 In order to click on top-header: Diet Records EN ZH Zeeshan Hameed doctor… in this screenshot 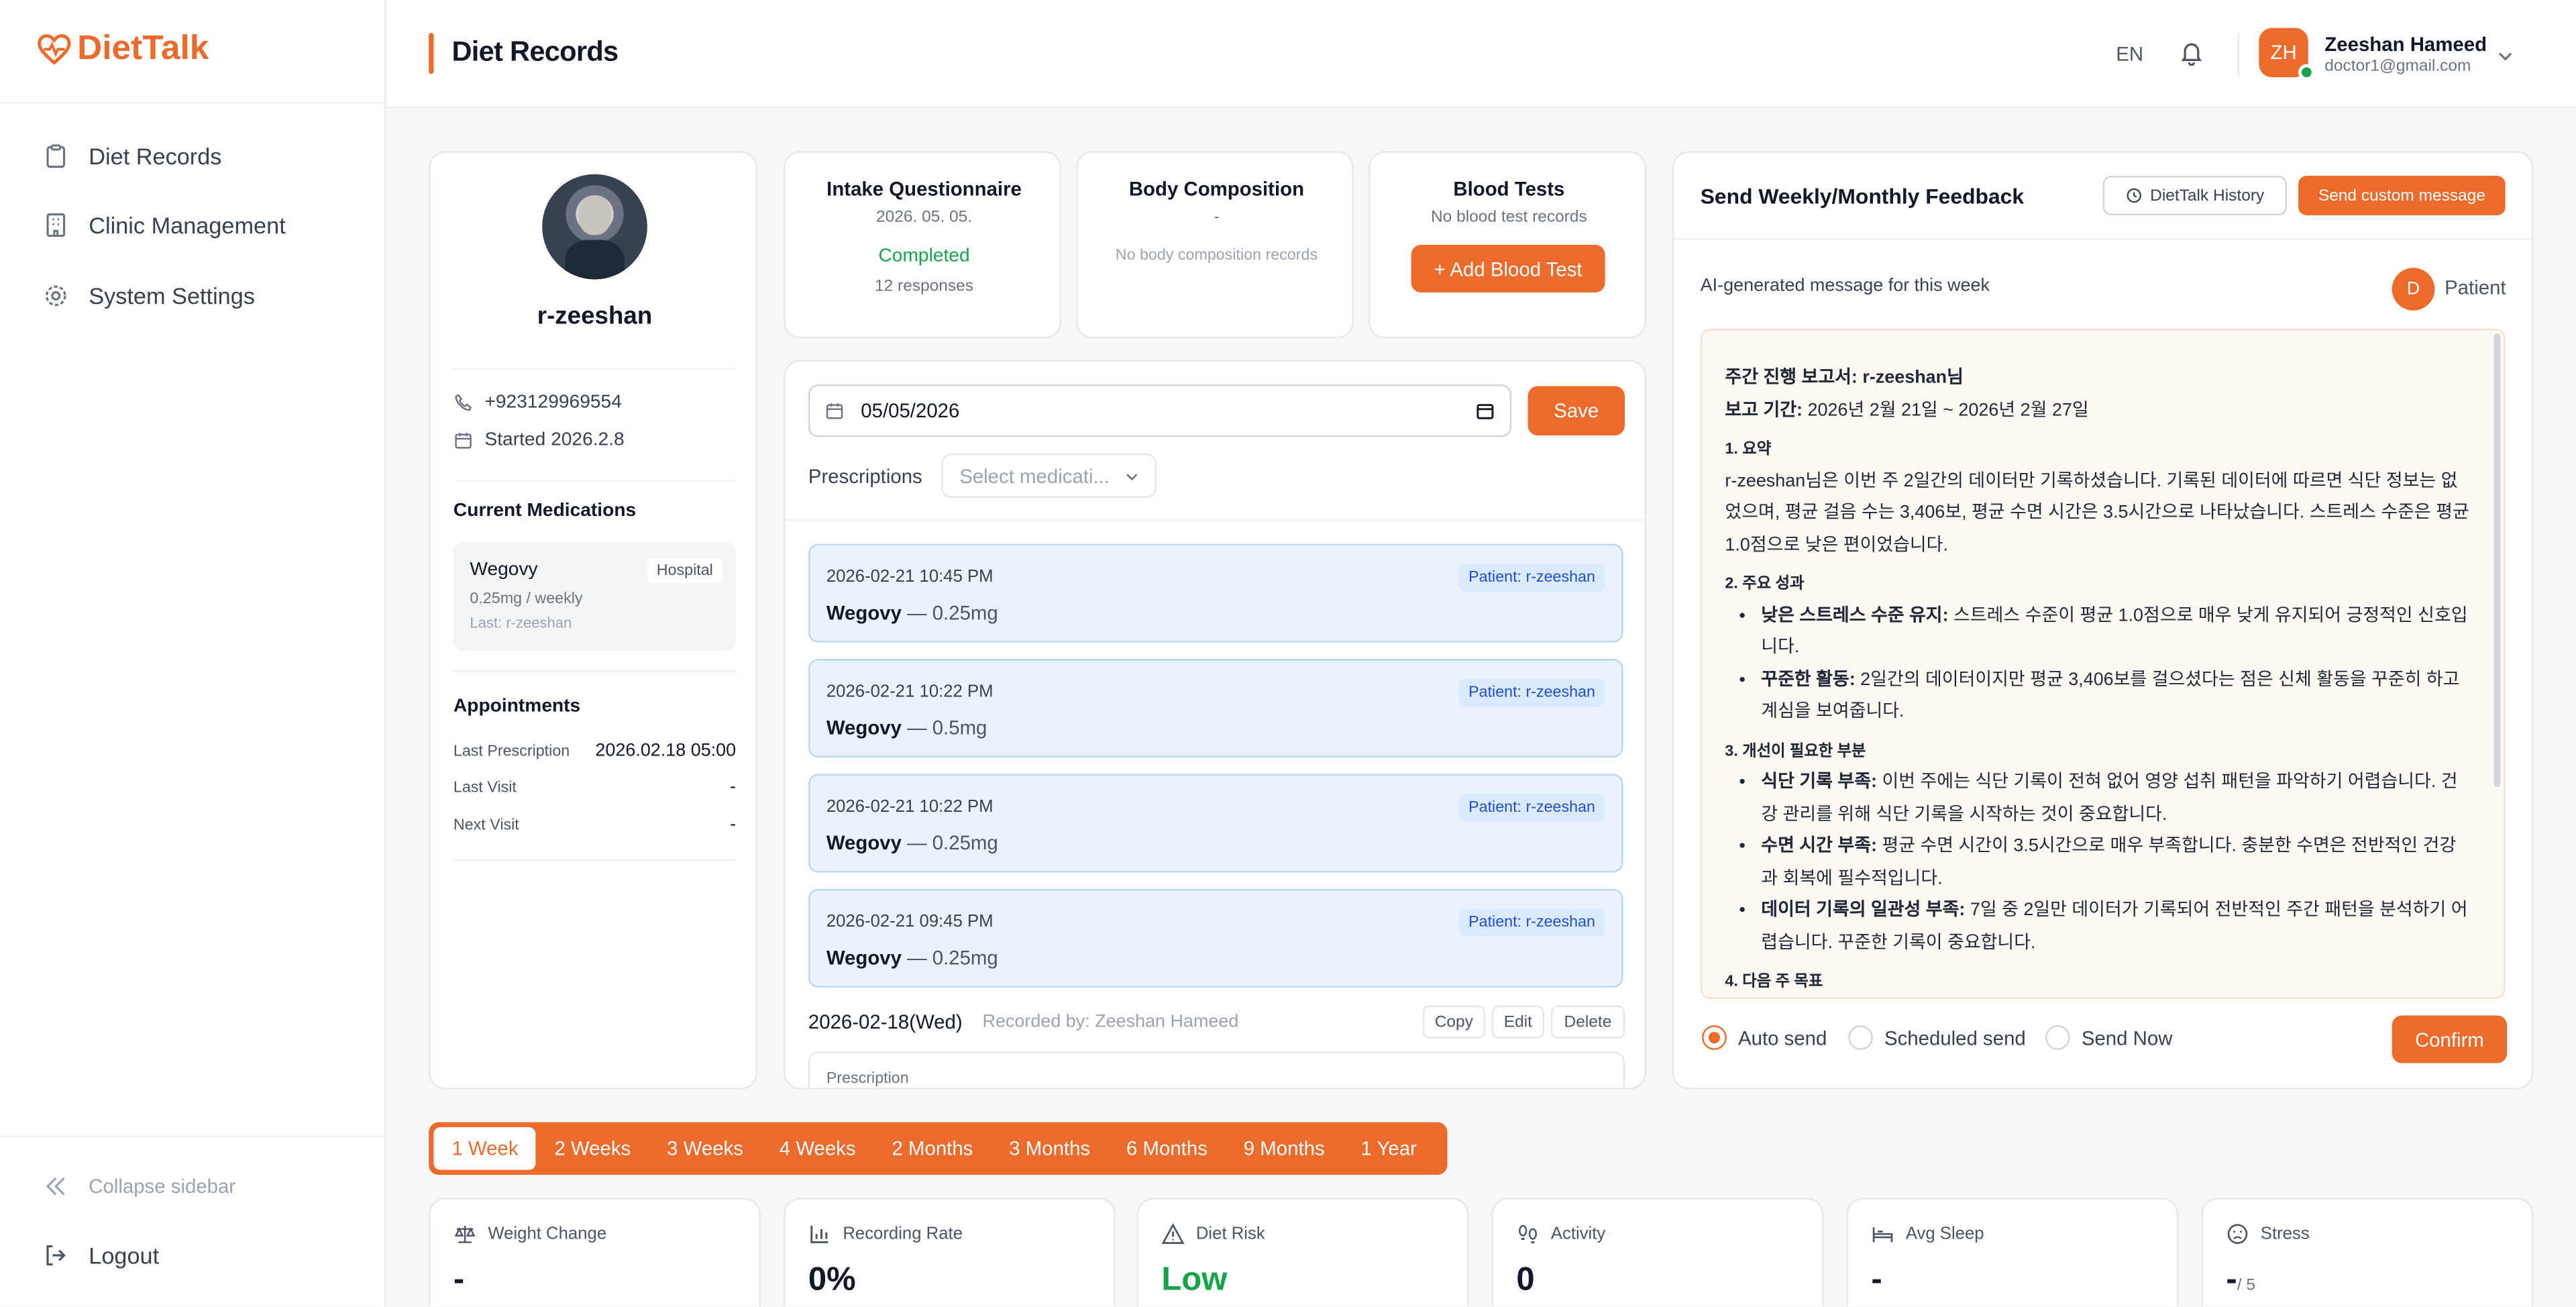, I will do `click(1481, 54)`.